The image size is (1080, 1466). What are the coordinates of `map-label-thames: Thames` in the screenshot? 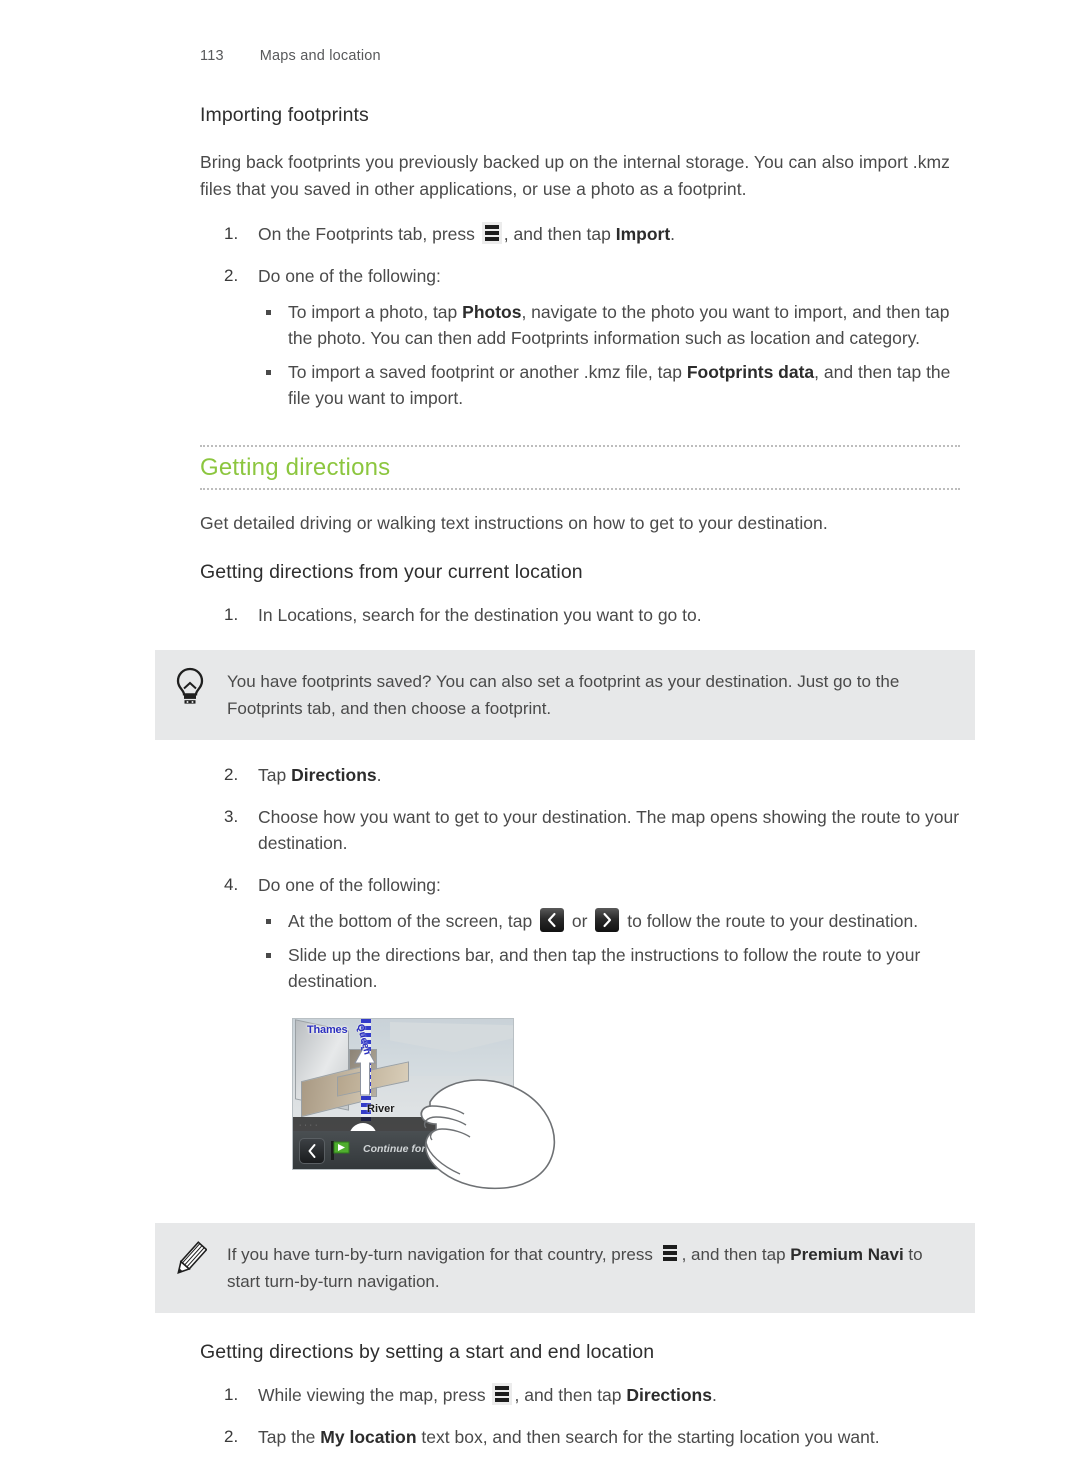 It's located at (327, 1030).